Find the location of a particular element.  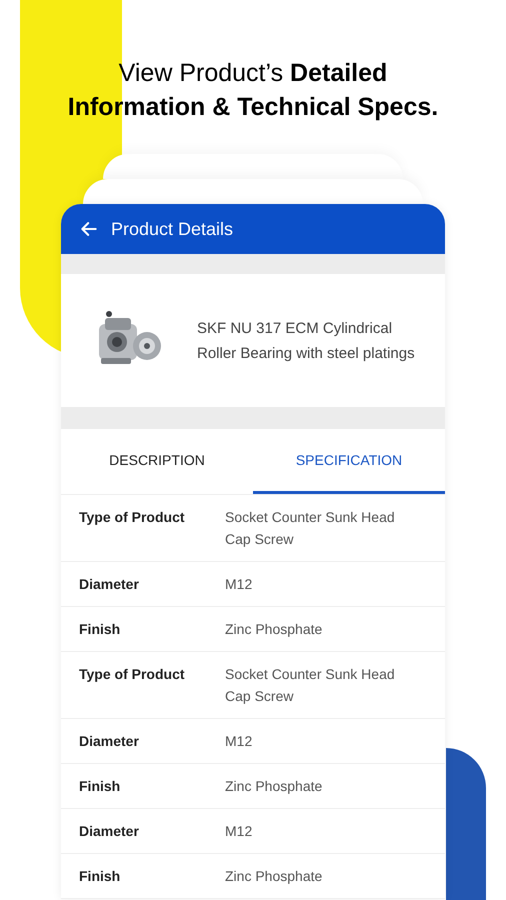

tab: DESCRIPTION is located at coordinates (157, 461).